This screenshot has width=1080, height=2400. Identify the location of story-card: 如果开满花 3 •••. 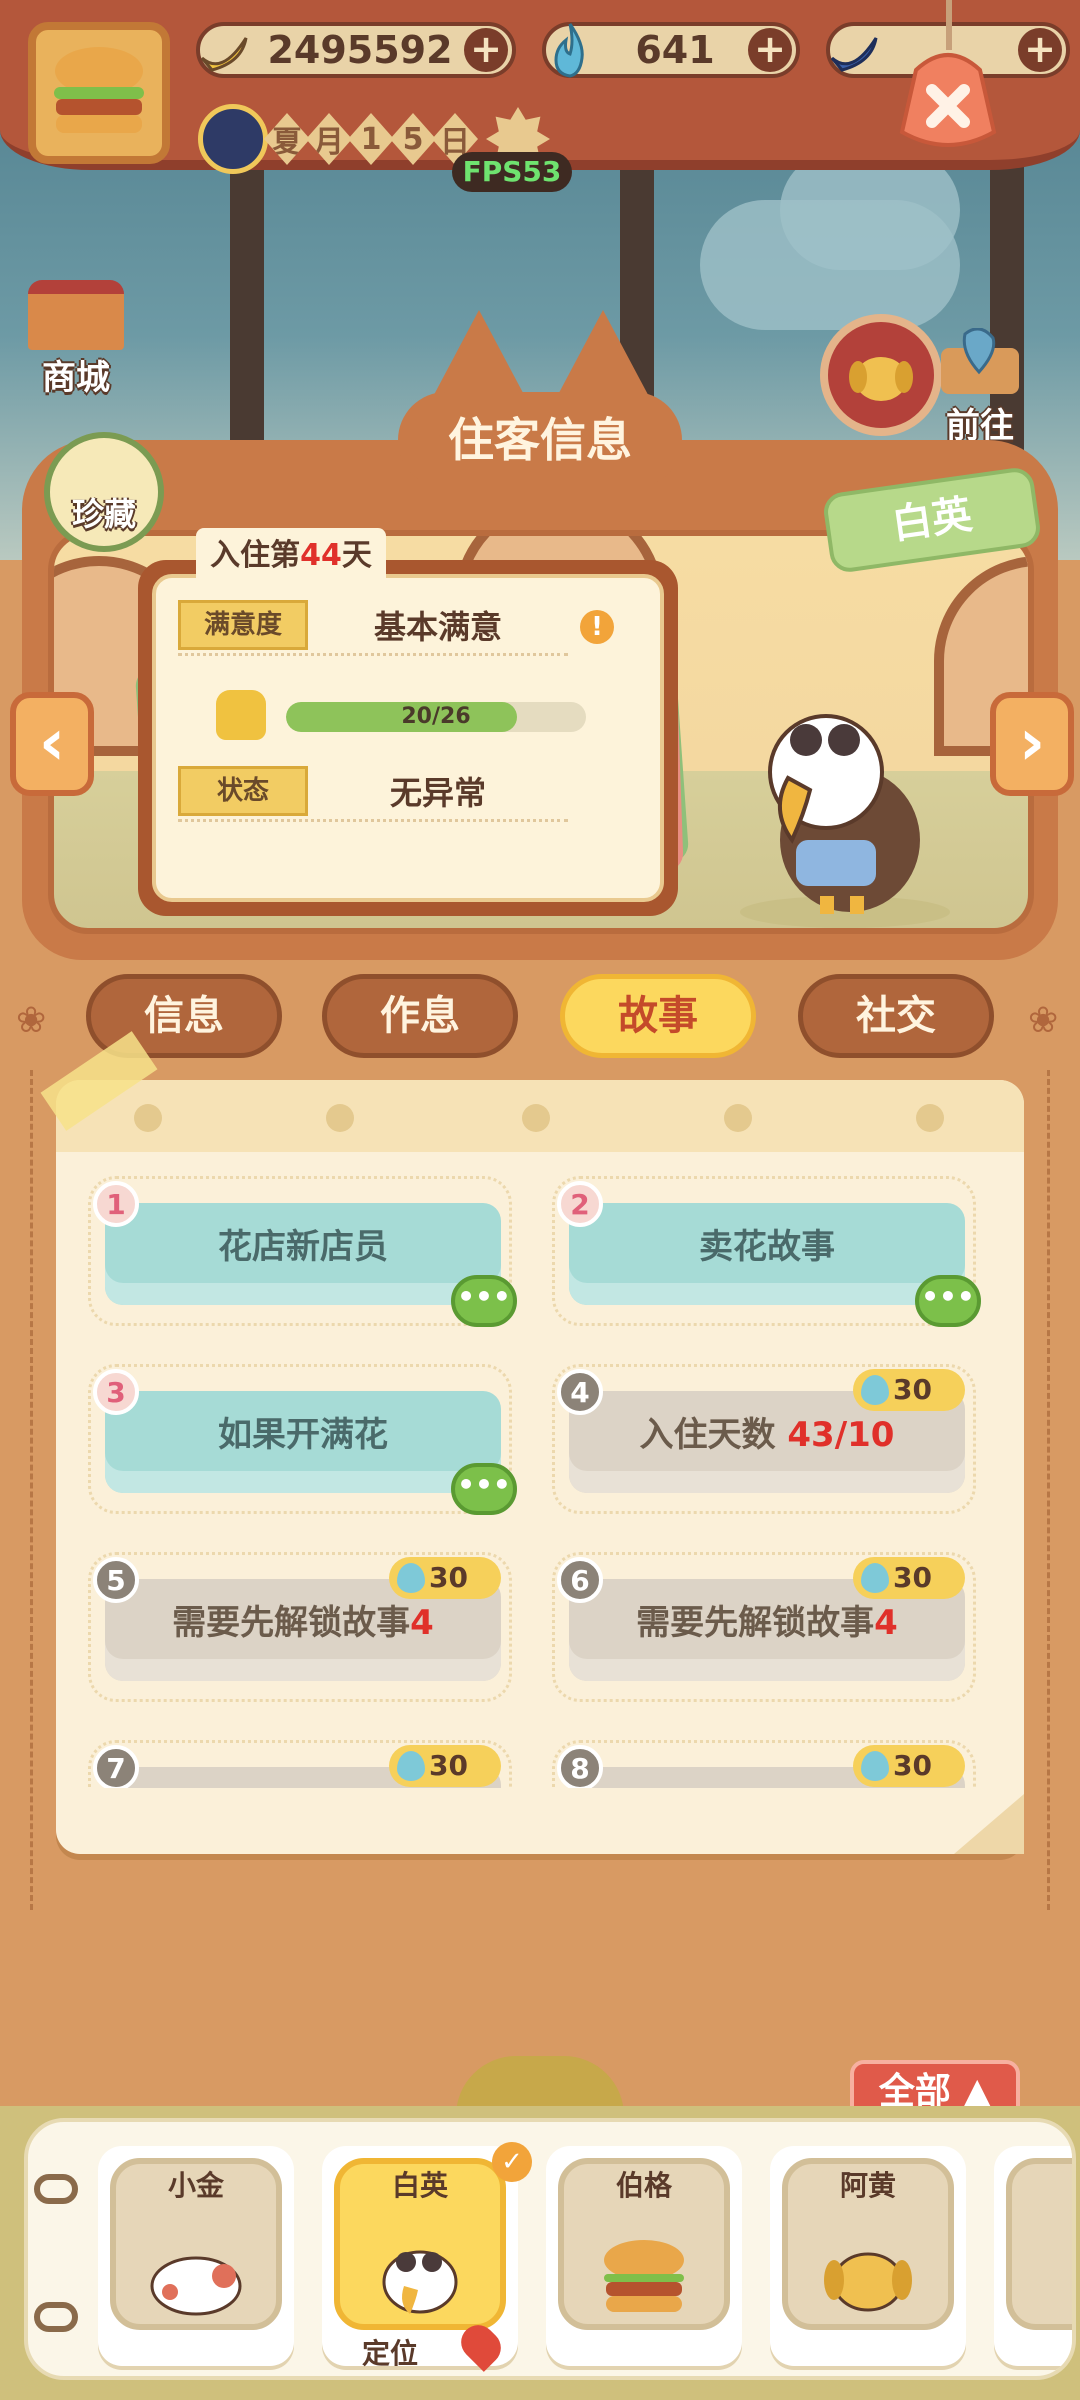
(302, 1439).